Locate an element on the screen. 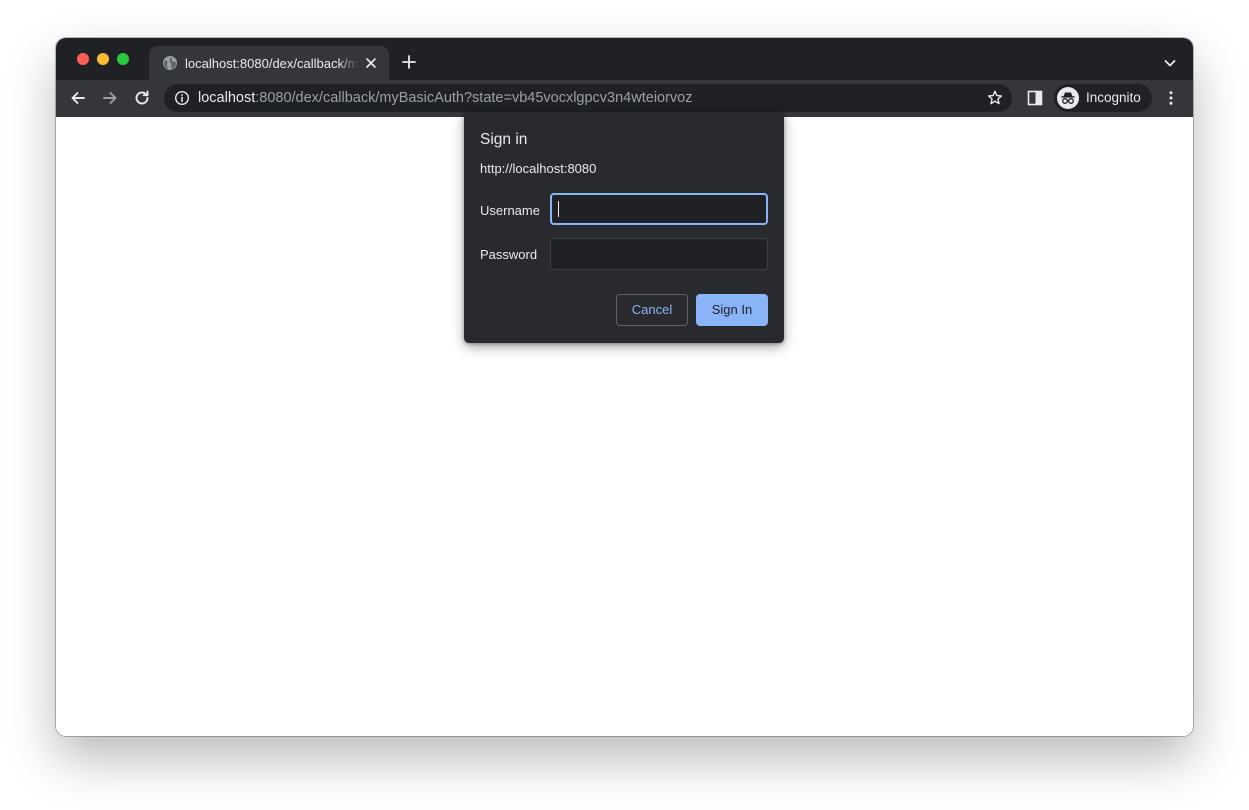 Image resolution: width=1249 pixels, height=810 pixels. window-maximize-button is located at coordinates (123, 59).